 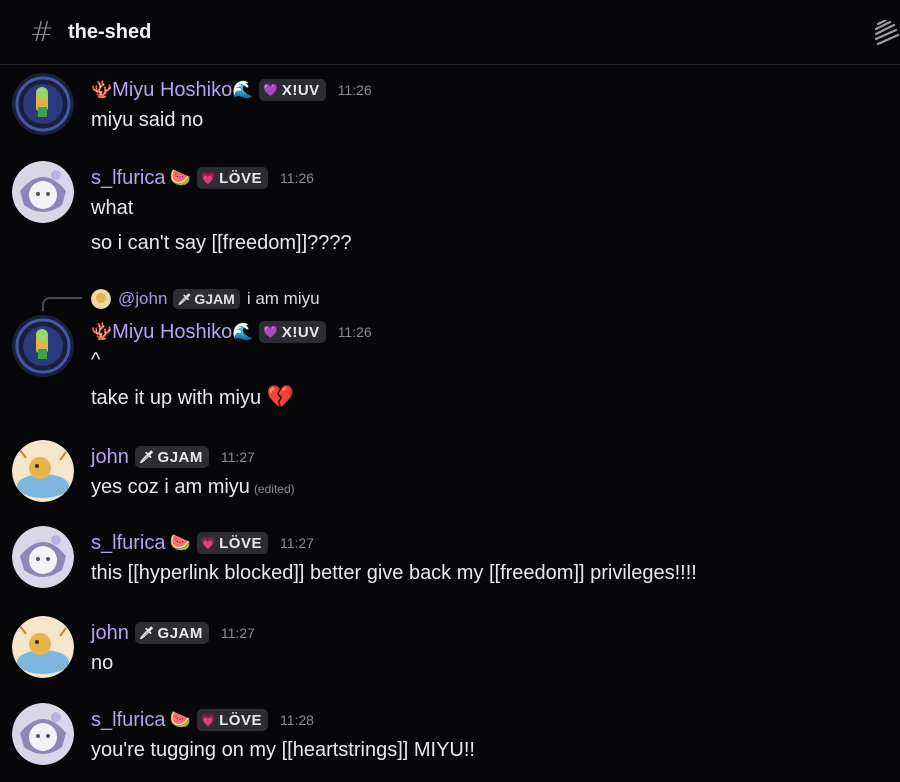 I want to click on message-header: s_lfurica 🍉 💗 LÖVE 11:26, so click(x=202, y=178).